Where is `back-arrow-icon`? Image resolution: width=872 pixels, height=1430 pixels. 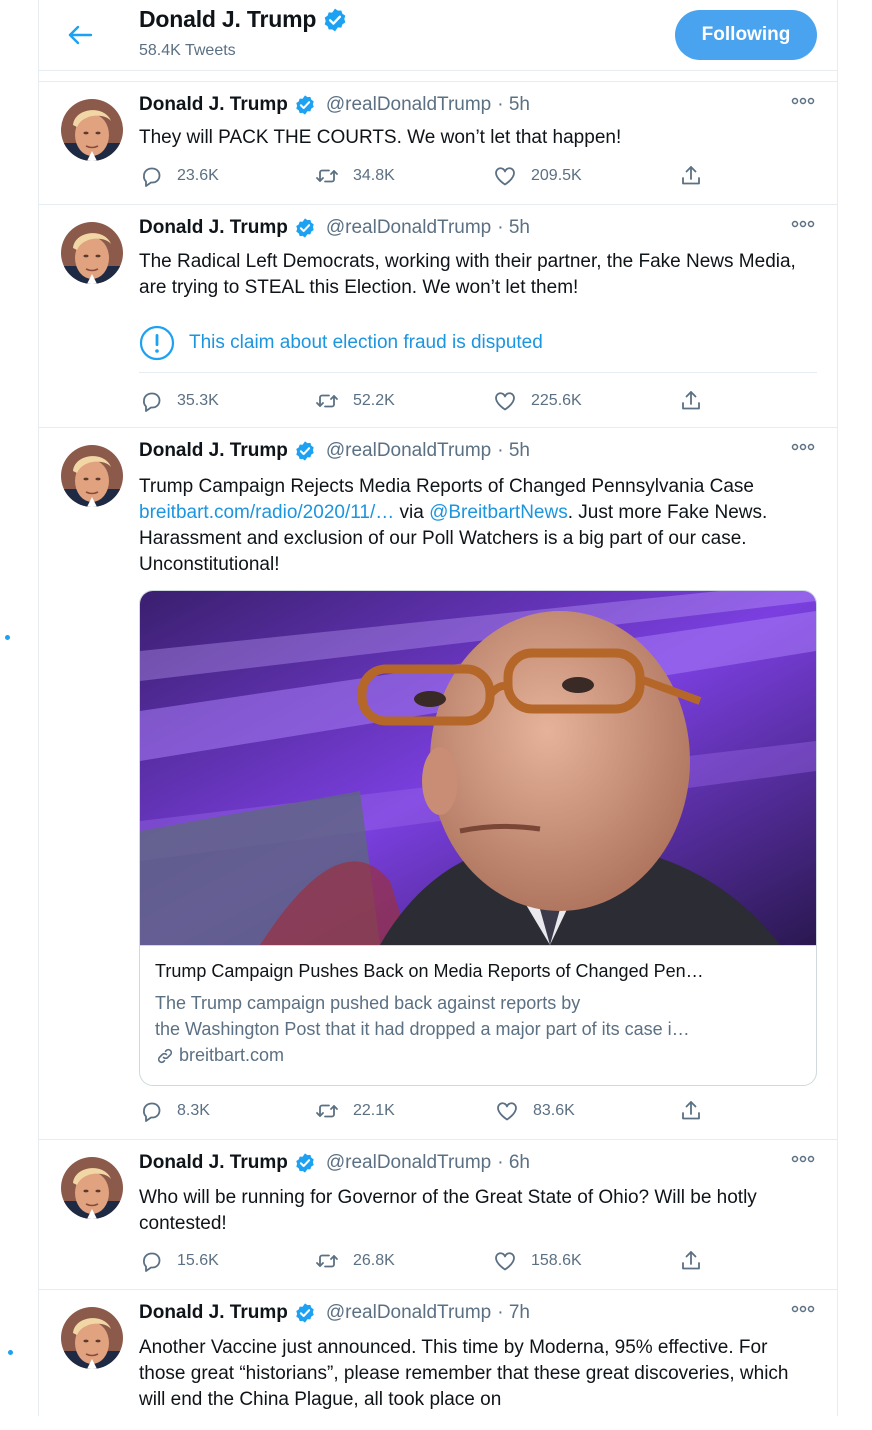
back-arrow-icon is located at coordinates (80, 35).